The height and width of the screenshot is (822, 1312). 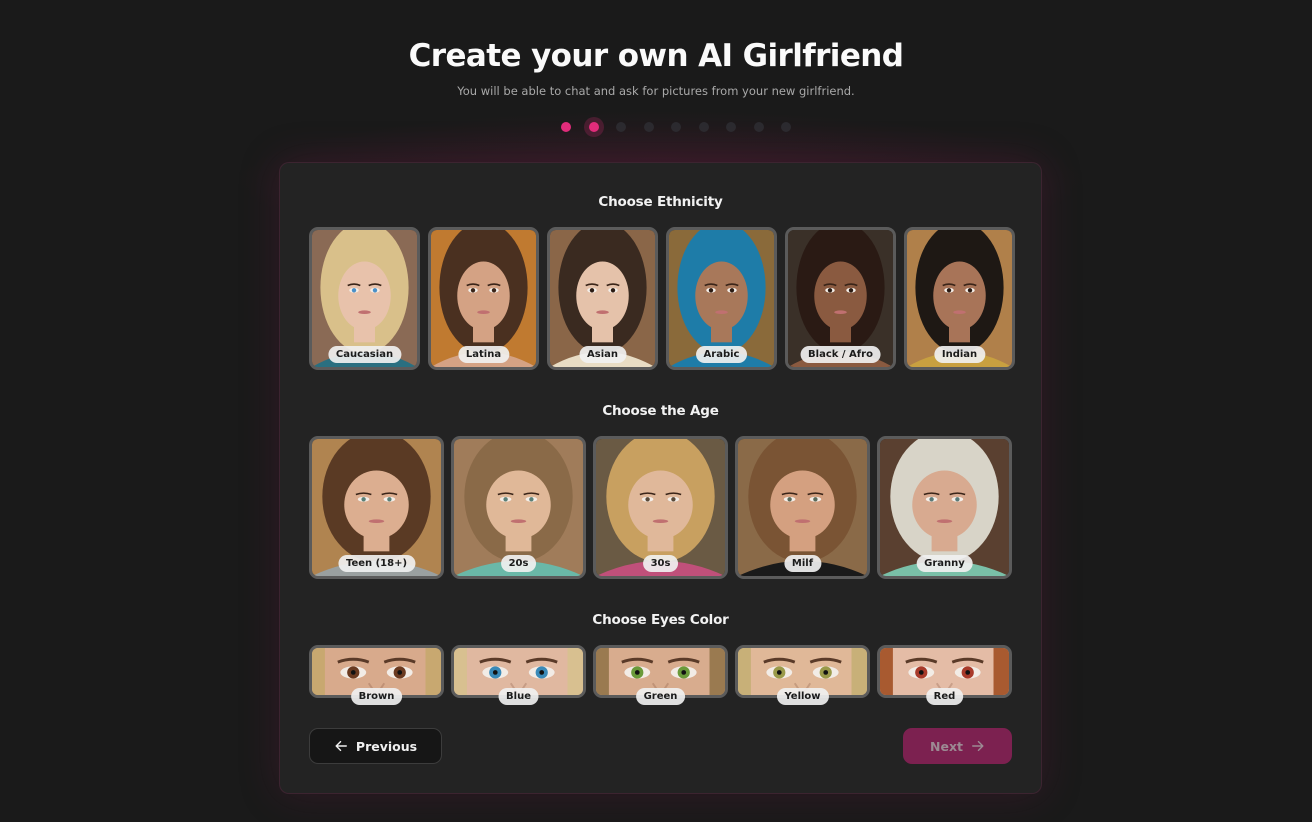 What do you see at coordinates (660, 202) in the screenshot?
I see `ethnicity-section-title: Choose Ethnicity` at bounding box center [660, 202].